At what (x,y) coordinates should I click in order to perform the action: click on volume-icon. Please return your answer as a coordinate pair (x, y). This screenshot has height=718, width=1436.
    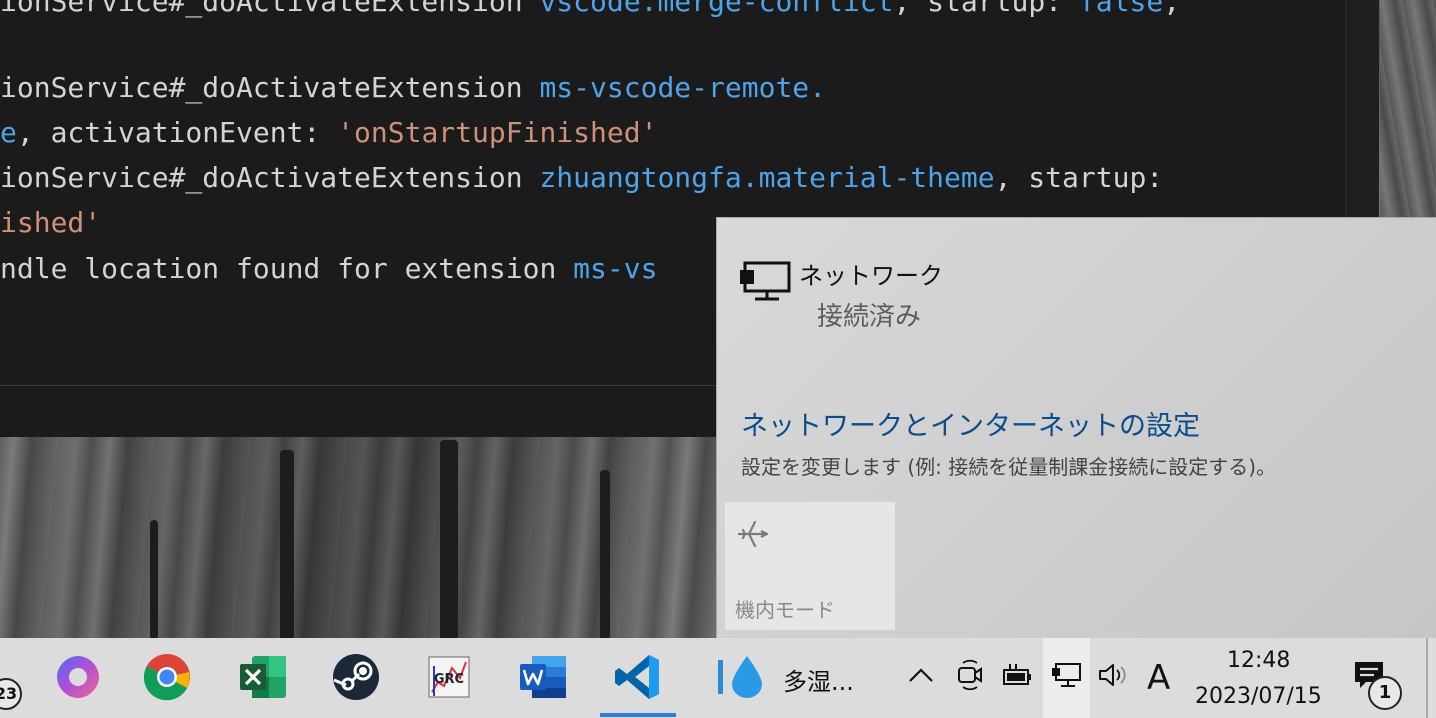
    Looking at the image, I should click on (1113, 675).